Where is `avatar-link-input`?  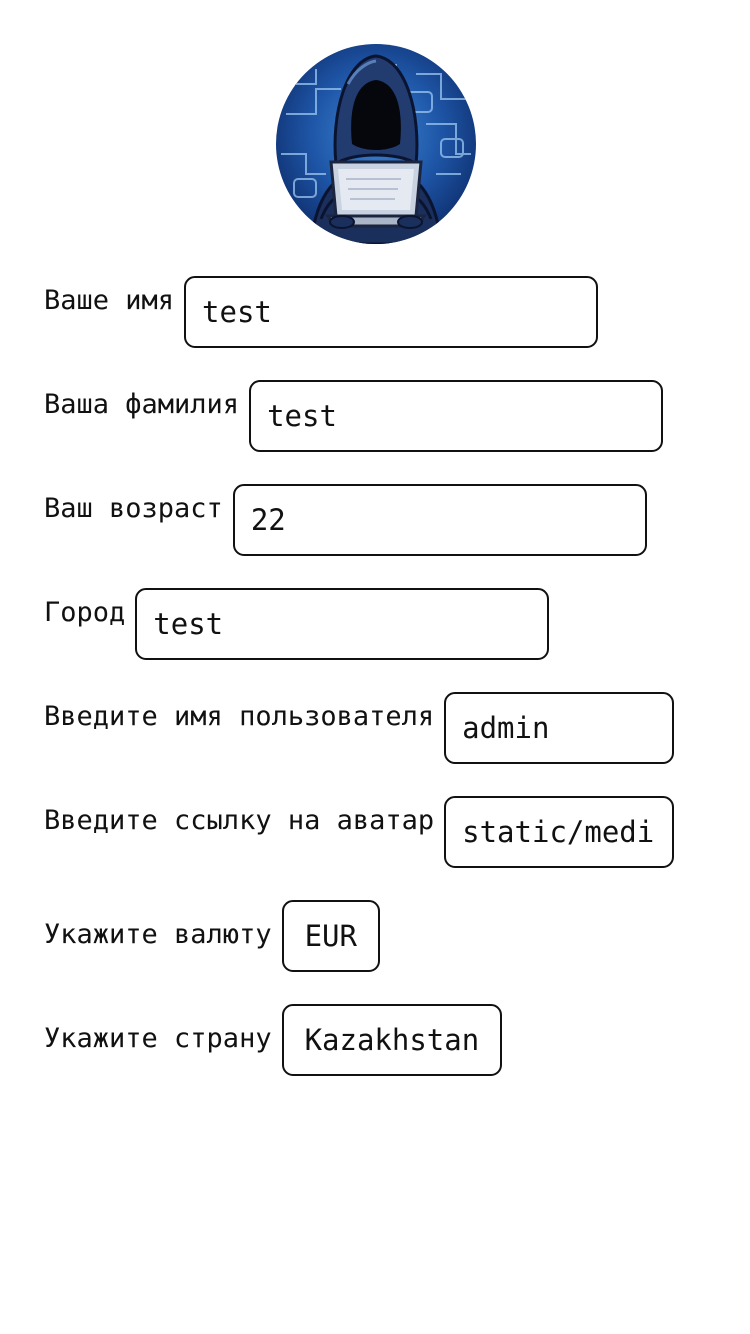
avatar-link-input is located at coordinates (559, 832).